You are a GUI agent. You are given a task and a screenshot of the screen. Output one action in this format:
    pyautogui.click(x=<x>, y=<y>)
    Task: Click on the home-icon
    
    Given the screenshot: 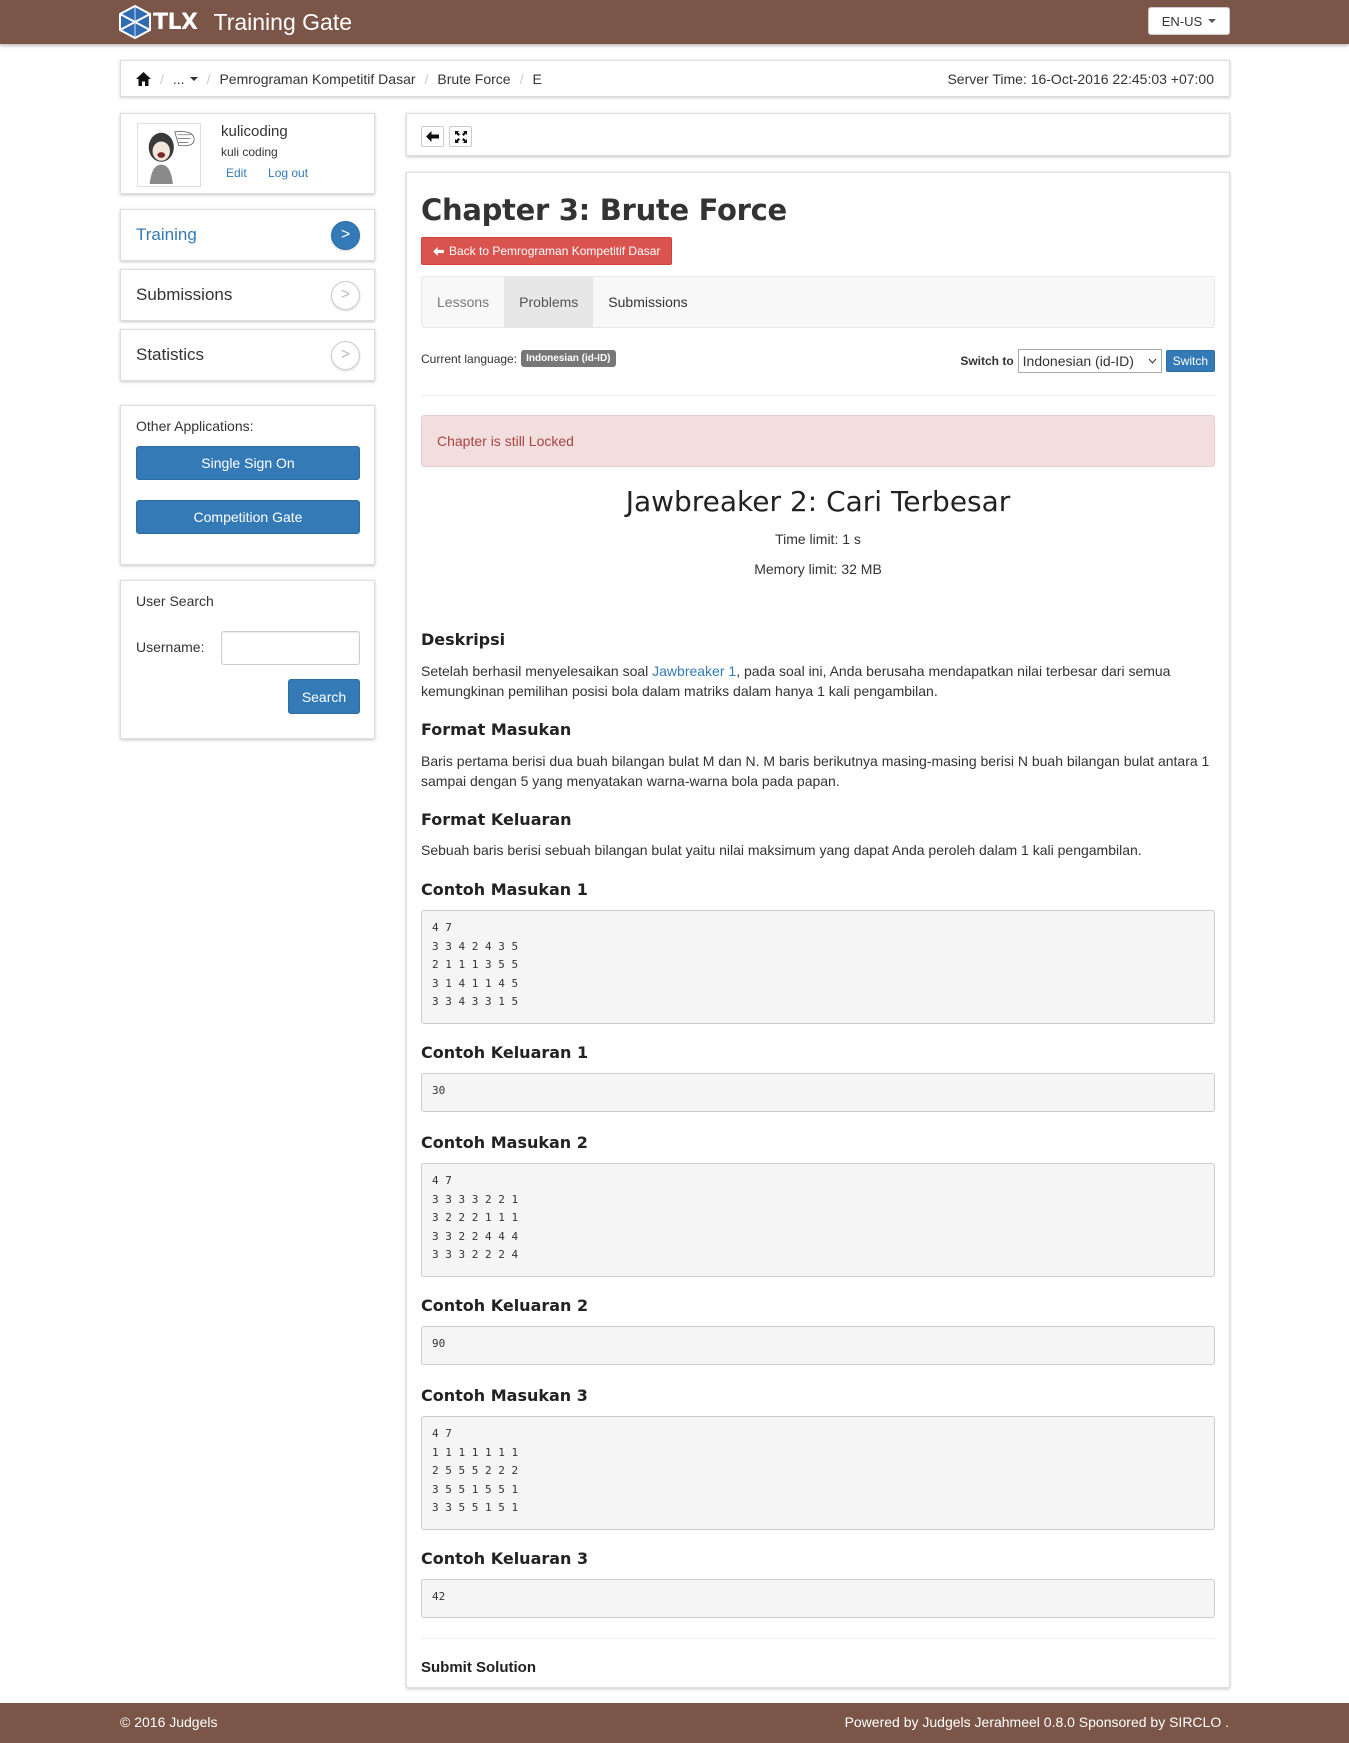 What is the action you would take?
    pyautogui.click(x=143, y=78)
    